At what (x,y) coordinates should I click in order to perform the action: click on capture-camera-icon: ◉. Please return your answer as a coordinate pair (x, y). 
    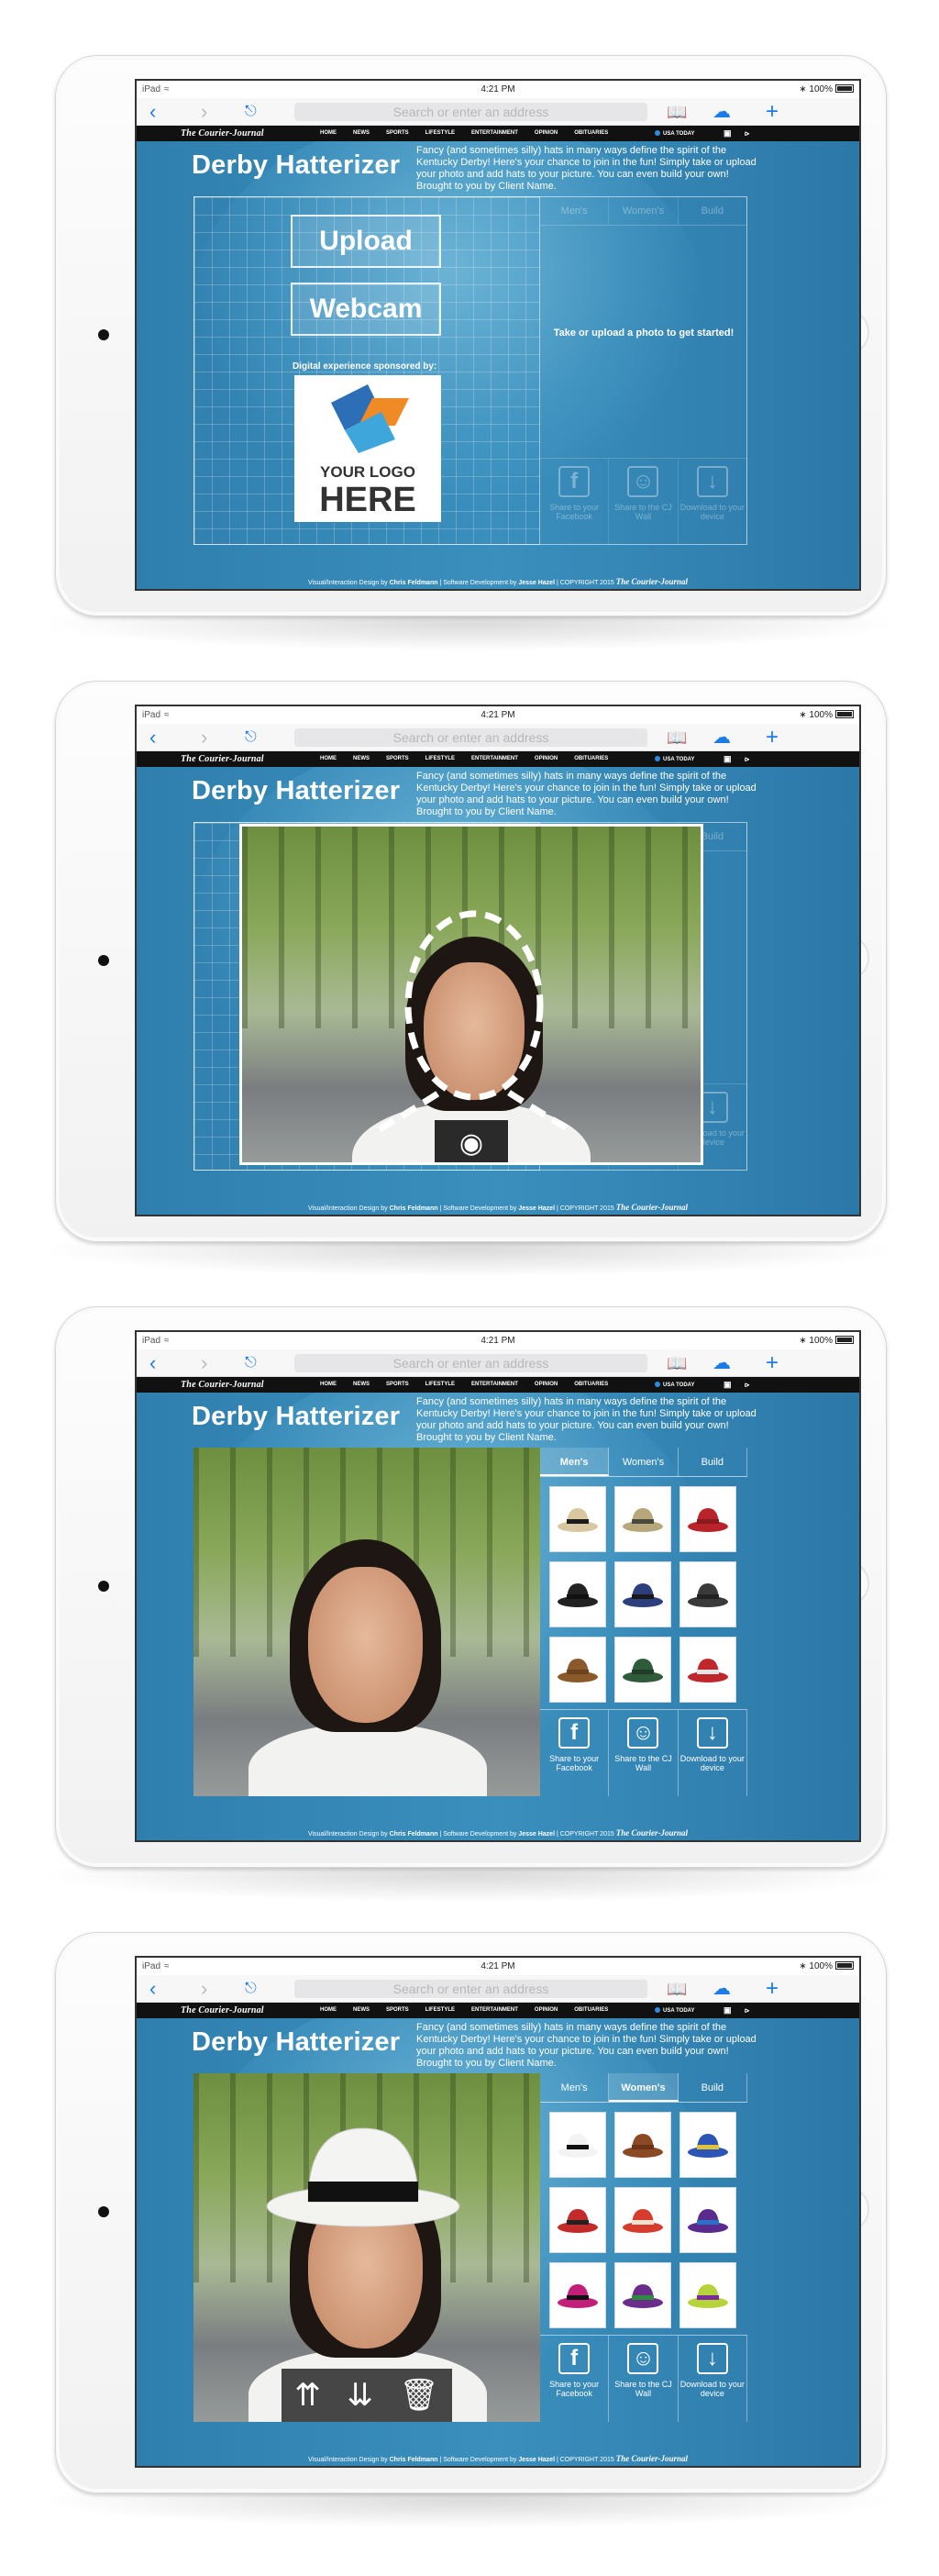
    Looking at the image, I should click on (472, 1141).